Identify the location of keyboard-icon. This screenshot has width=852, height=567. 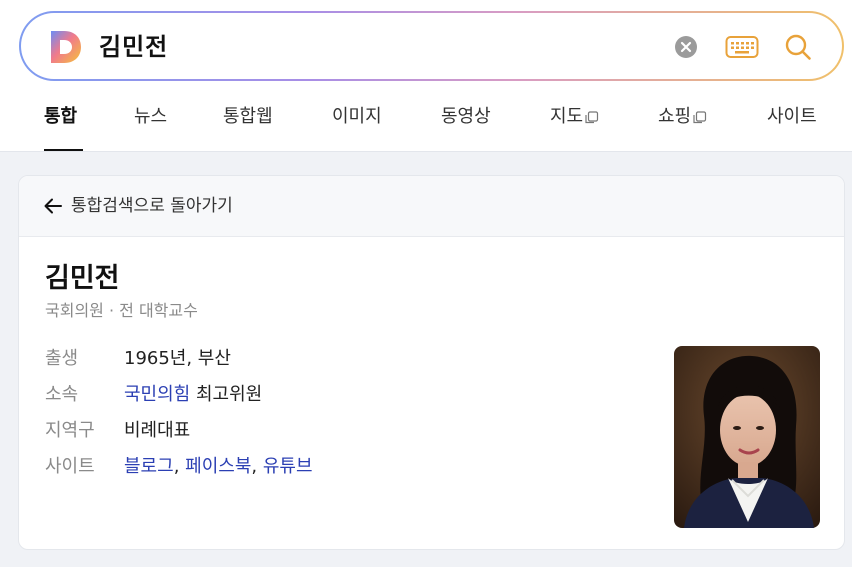
(742, 47).